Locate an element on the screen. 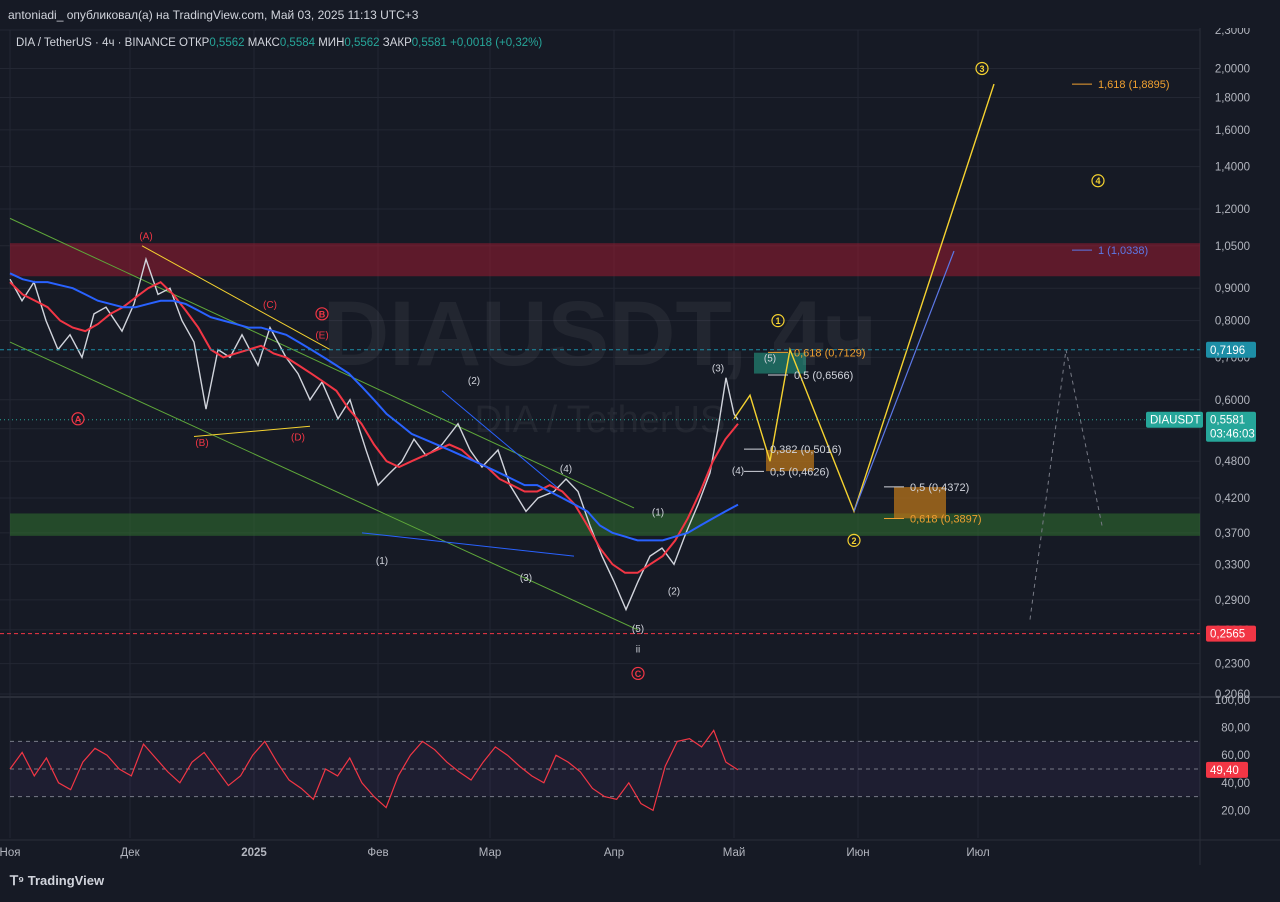  rsi-tick-label: 60,00 is located at coordinates (1235, 756).